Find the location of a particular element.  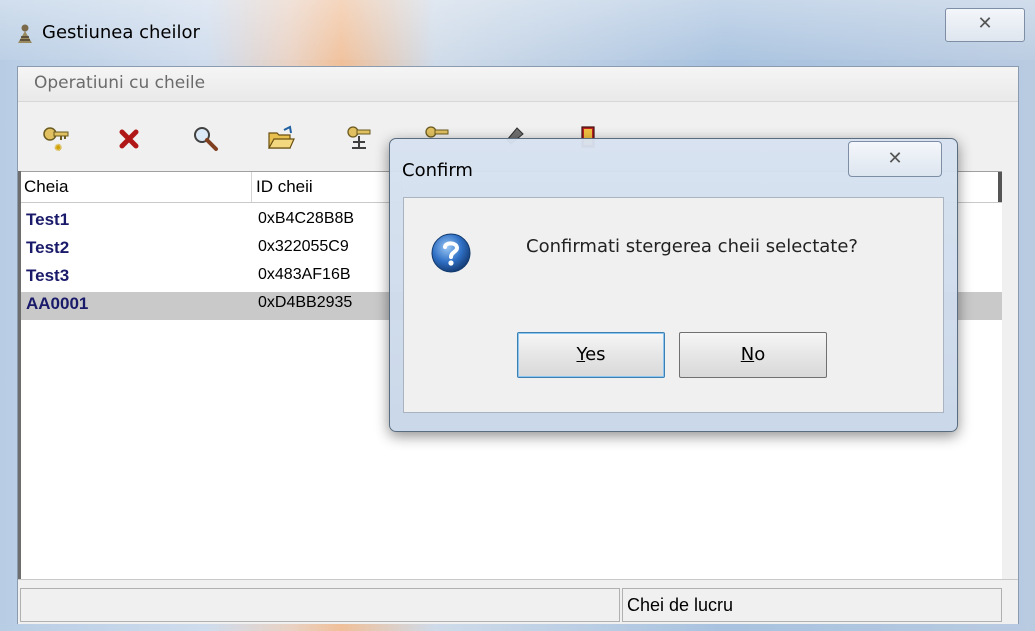

window-close-button: ✕ is located at coordinates (985, 25).